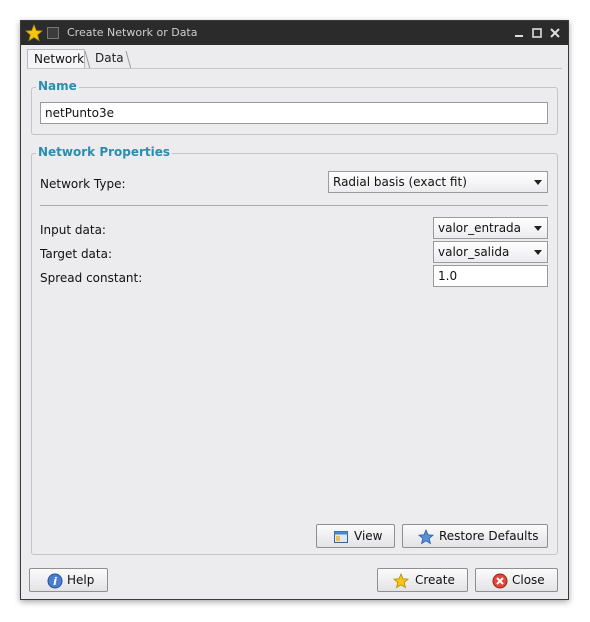 This screenshot has height=622, width=590. I want to click on title-bar: Create Network or Data, so click(294, 33).